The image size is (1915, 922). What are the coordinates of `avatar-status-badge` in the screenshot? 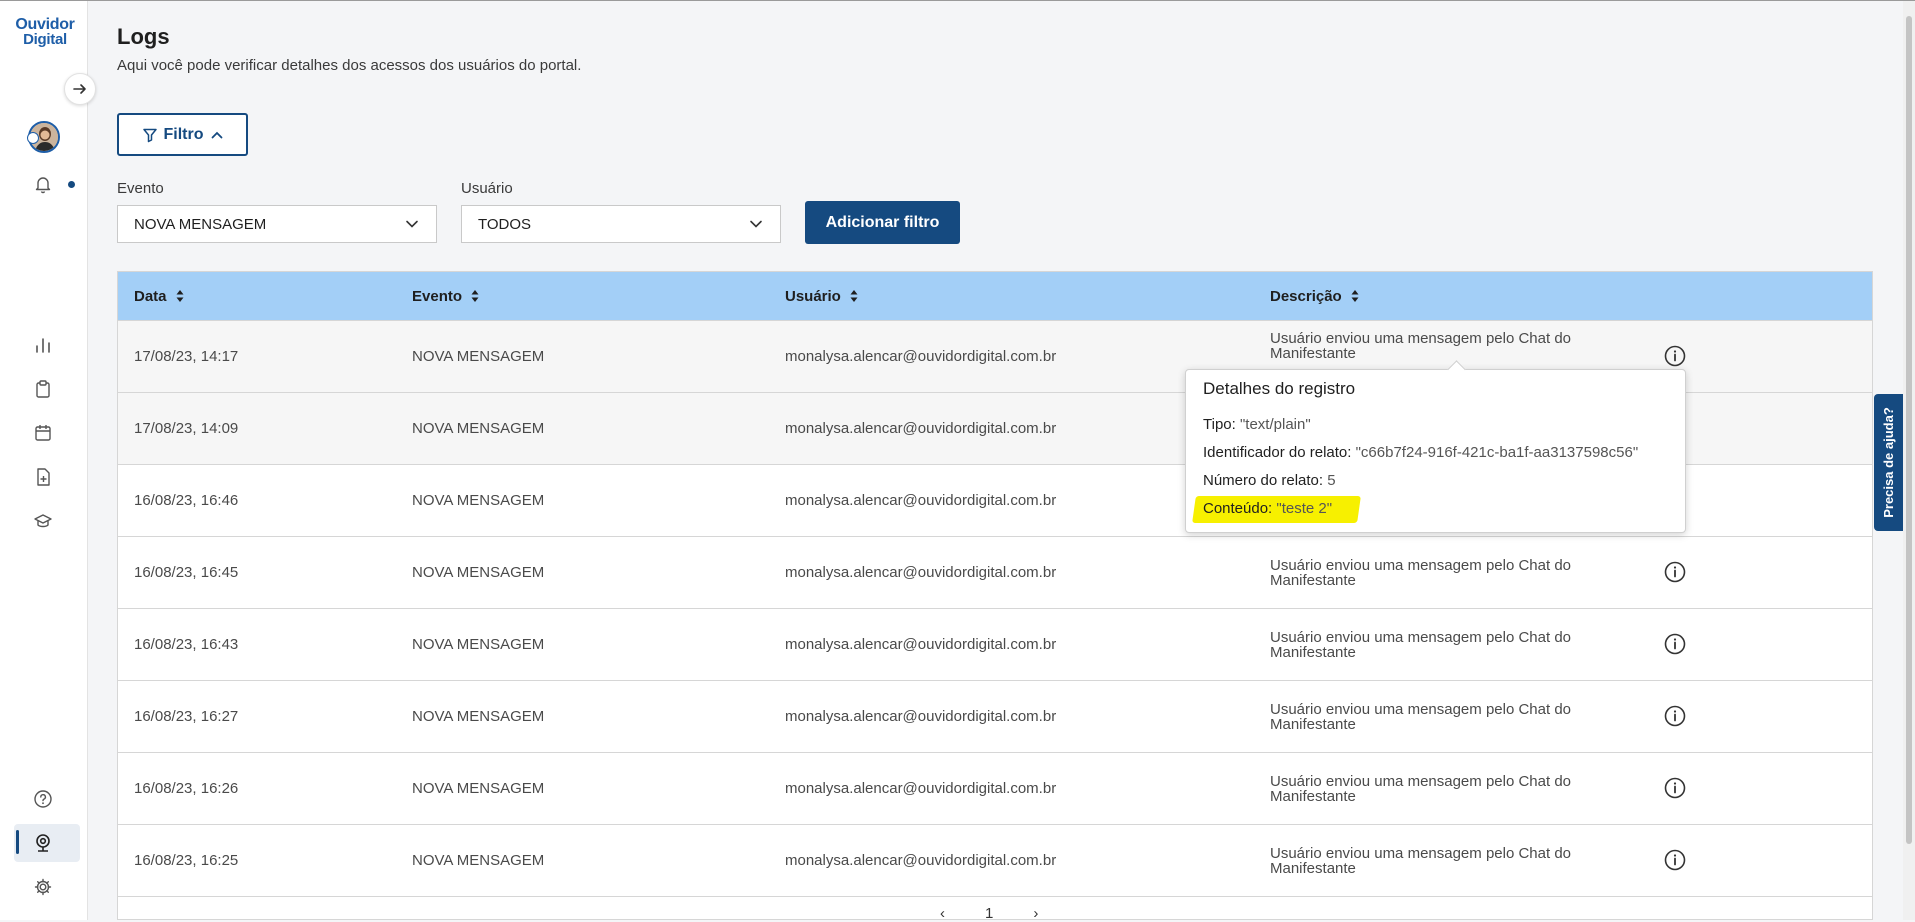 It's located at (33, 138).